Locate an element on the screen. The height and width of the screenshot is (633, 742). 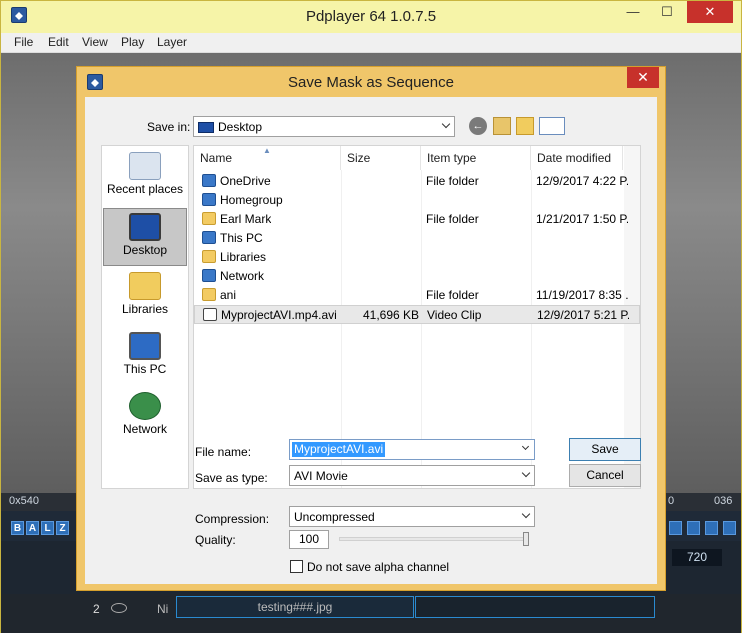
file-name: Earl Mark is located at coordinates (246, 219).